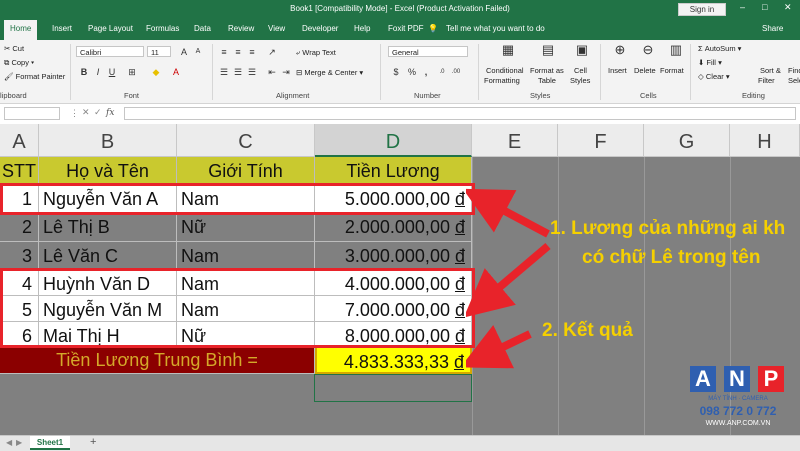  I want to click on align-right-icon: ☰, so click(252, 72).